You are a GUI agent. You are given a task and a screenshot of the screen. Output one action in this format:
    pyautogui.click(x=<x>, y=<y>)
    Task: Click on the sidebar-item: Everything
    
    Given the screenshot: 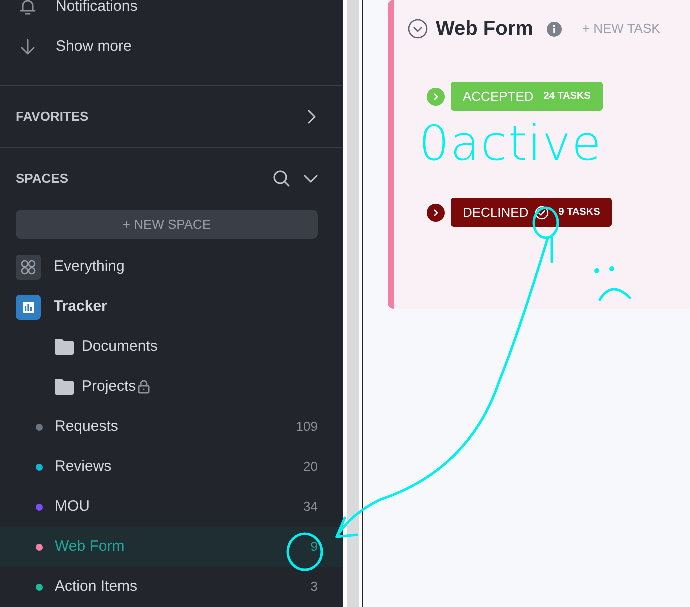 What is the action you would take?
    pyautogui.click(x=171, y=267)
    